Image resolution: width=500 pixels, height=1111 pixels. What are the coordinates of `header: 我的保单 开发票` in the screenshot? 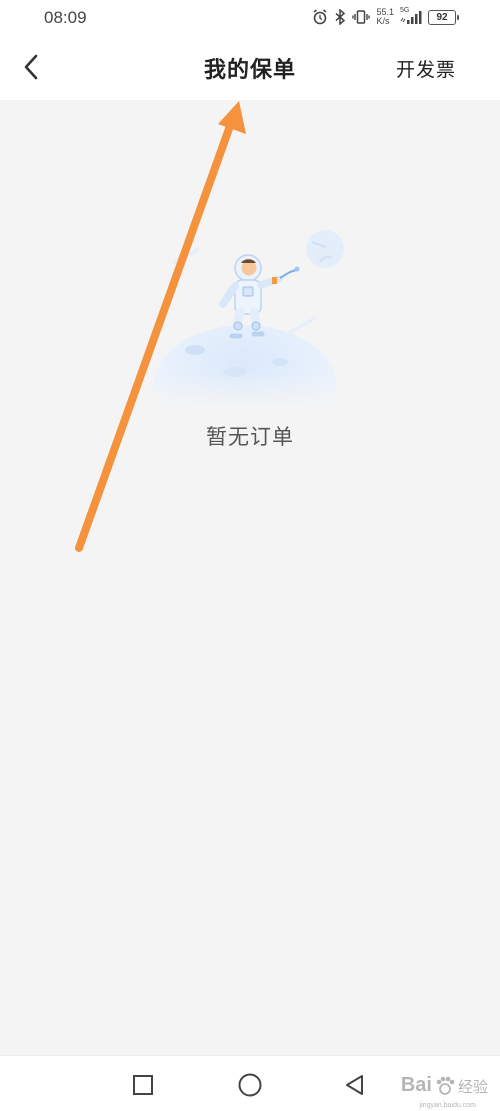 It's located at (250, 67).